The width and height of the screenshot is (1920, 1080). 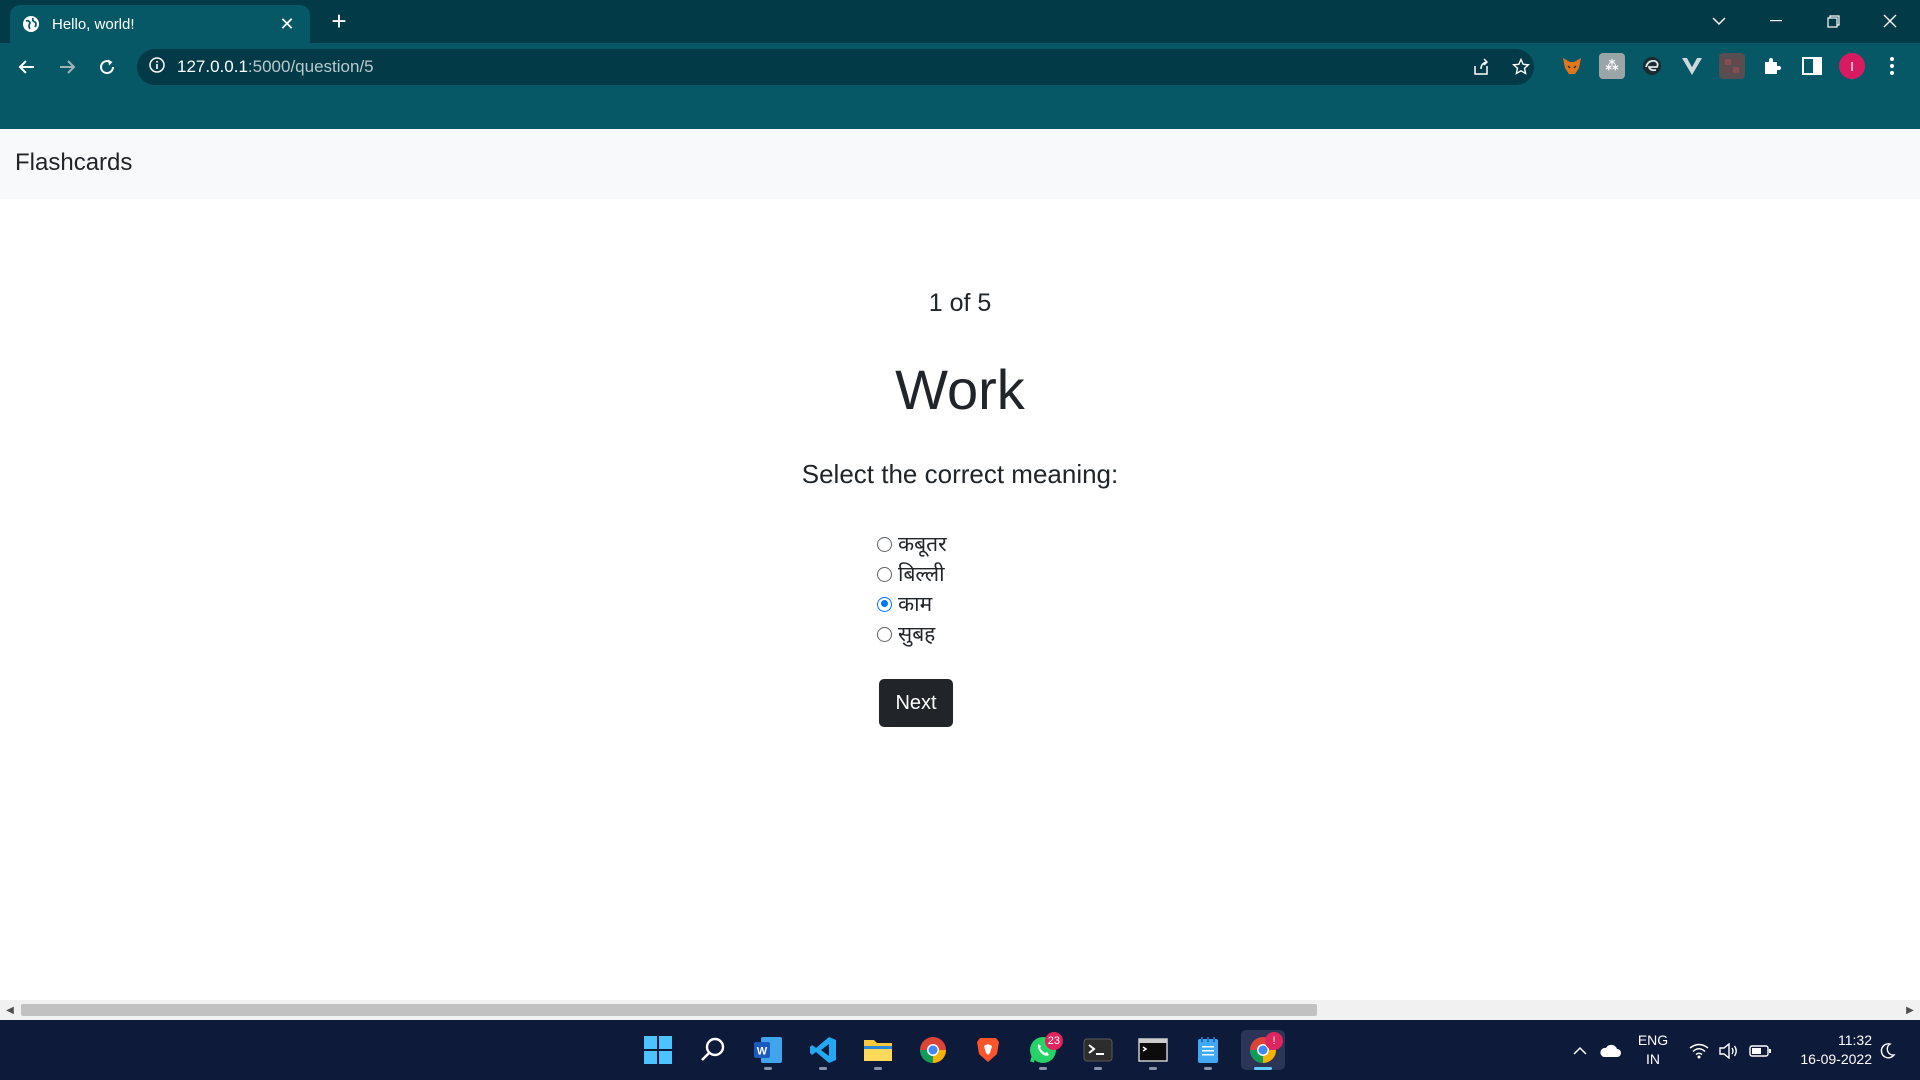 I want to click on onedrive-cloud-icon, so click(x=1610, y=1051).